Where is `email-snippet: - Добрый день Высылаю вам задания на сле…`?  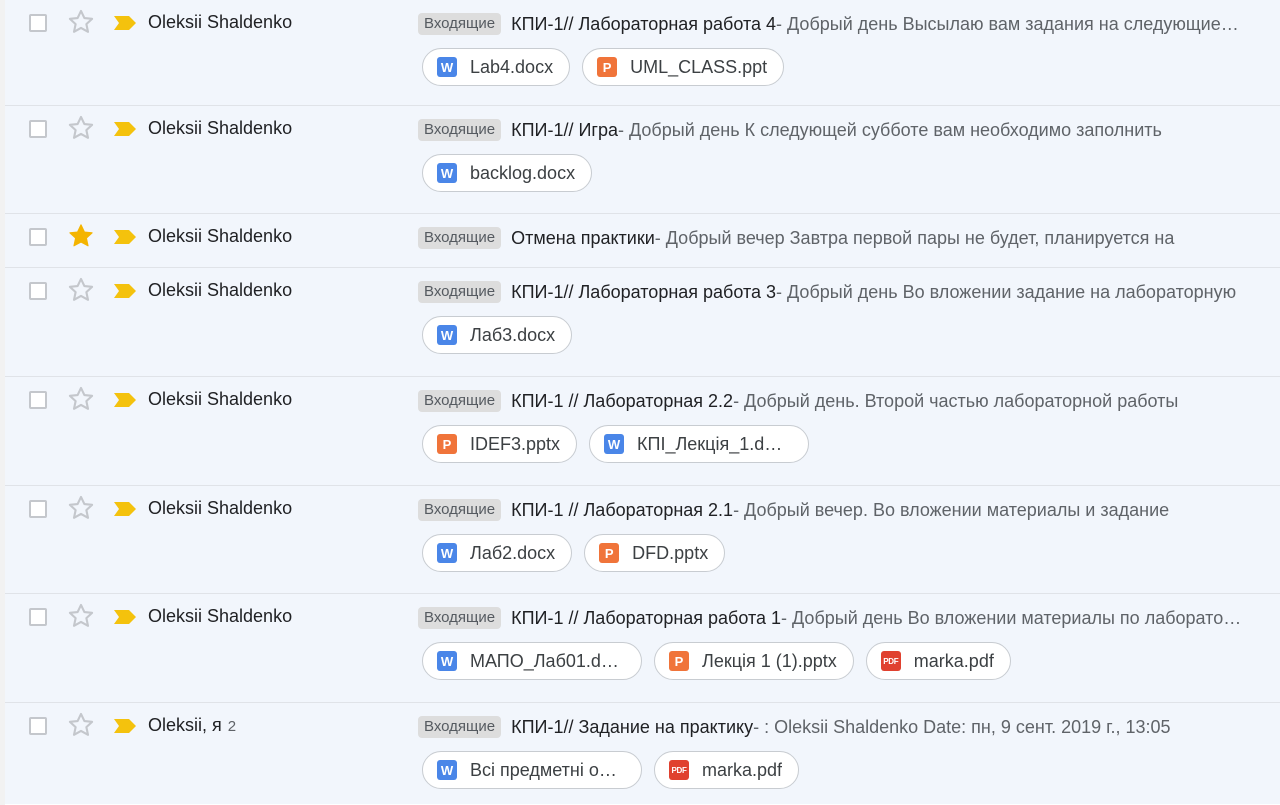 email-snippet: - Добрый день Высылаю вам задания на сле… is located at coordinates (1009, 23).